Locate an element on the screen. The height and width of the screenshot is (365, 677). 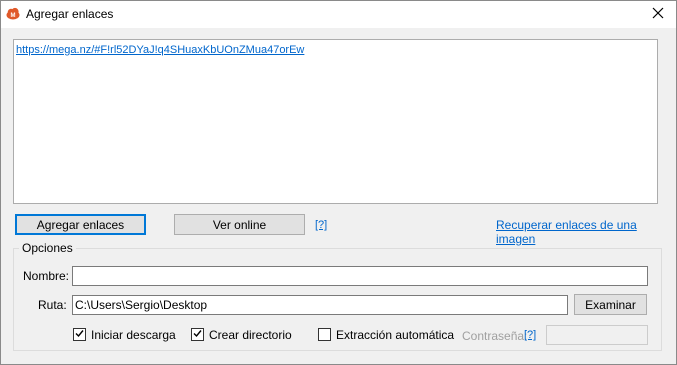
name-label: Nombre: is located at coordinates (46, 276).